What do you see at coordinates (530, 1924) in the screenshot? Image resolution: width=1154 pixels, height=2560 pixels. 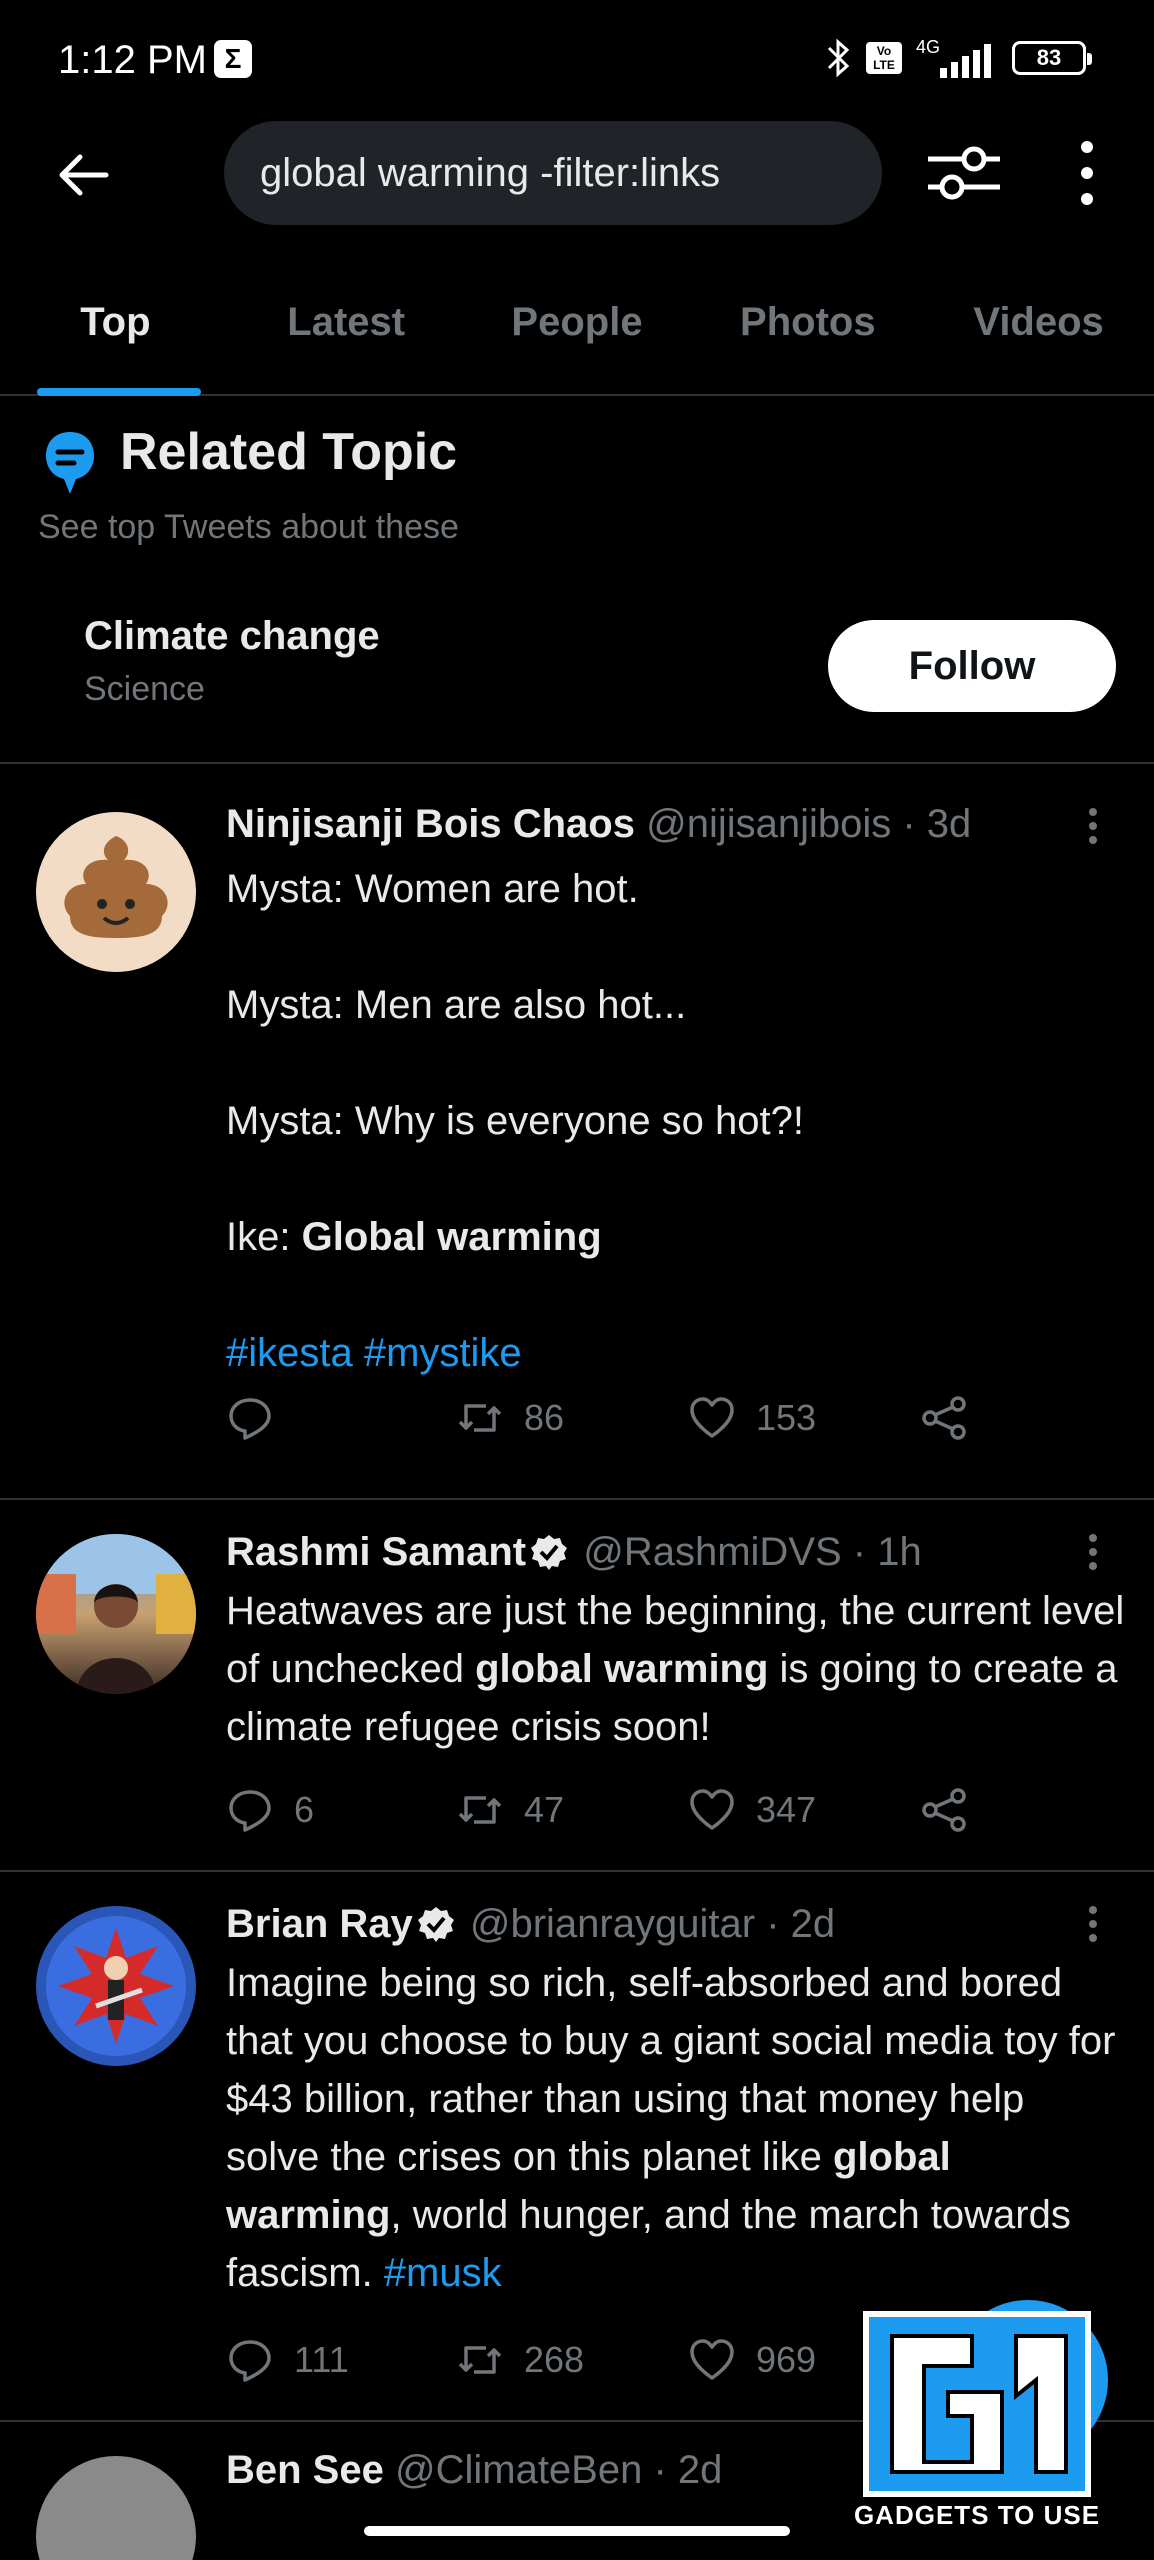 I see `tweet-header: Brian Ray @brianrayguitar · 2d` at bounding box center [530, 1924].